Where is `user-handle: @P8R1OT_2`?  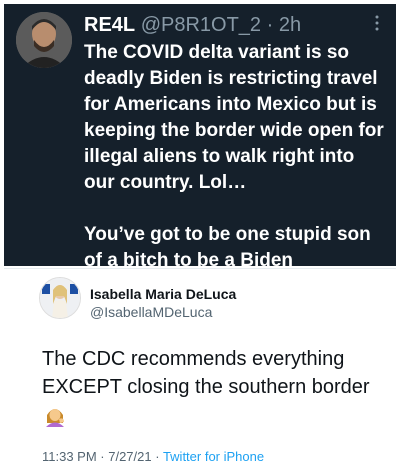
user-handle: @P8R1OT_2 is located at coordinates (201, 25).